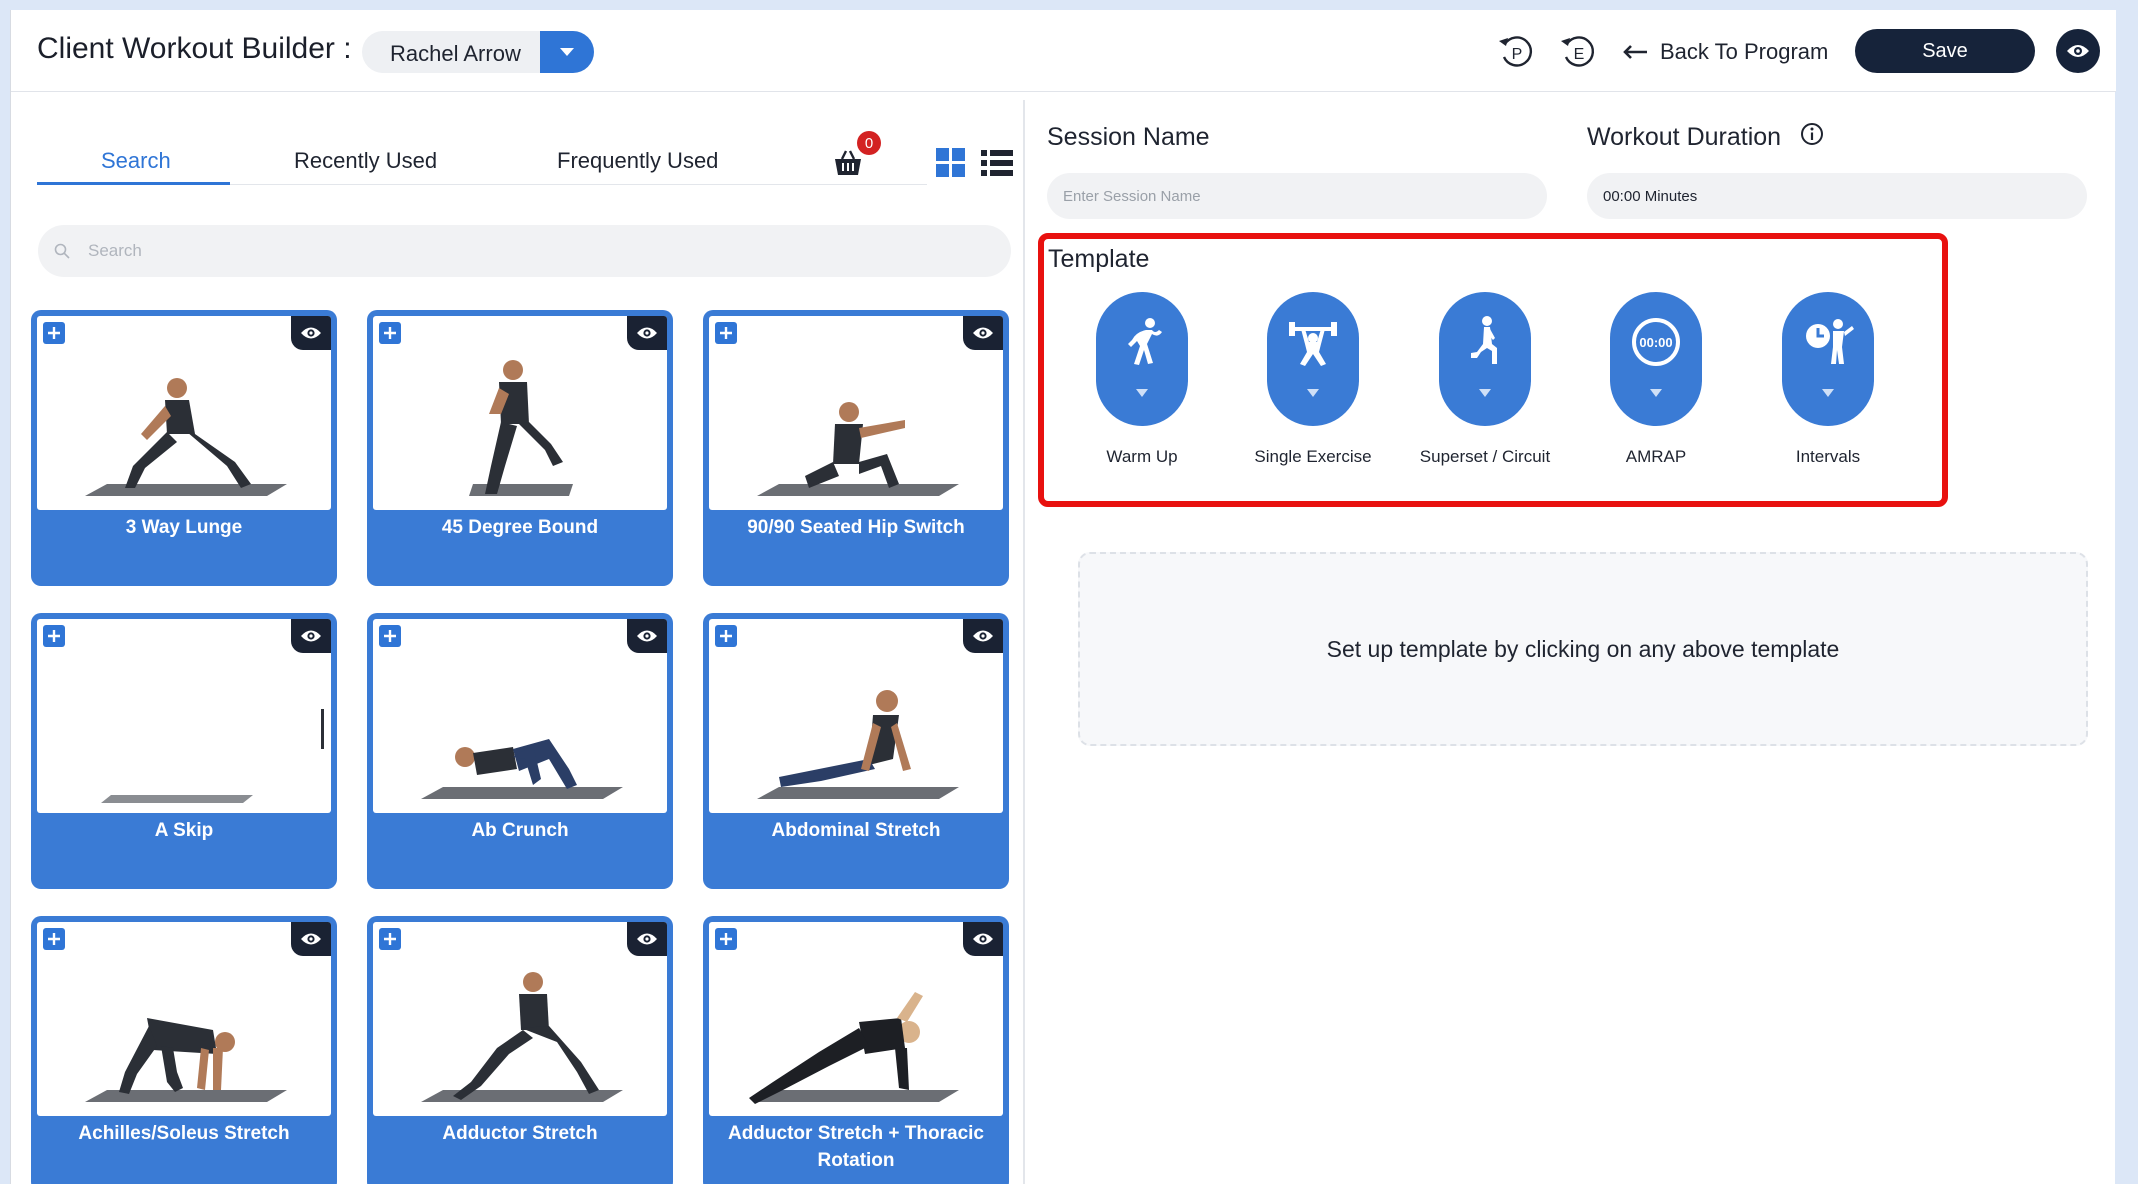 This screenshot has width=2138, height=1184. I want to click on template-warm-up: Warm Up, so click(1142, 382).